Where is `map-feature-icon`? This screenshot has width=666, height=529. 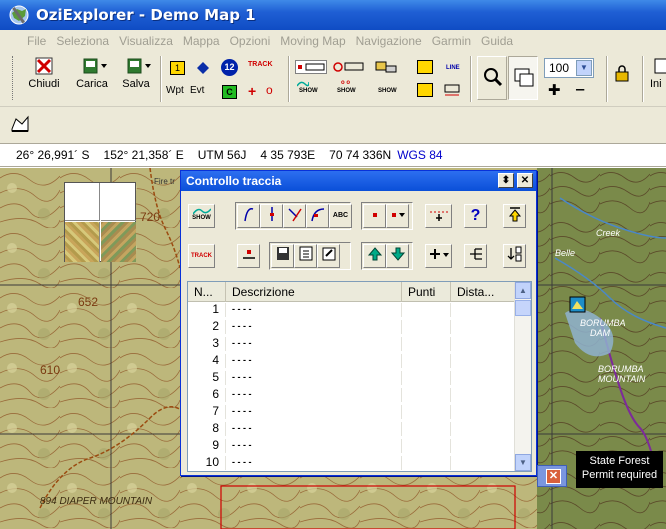
map-feature-icon is located at coordinates (425, 67).